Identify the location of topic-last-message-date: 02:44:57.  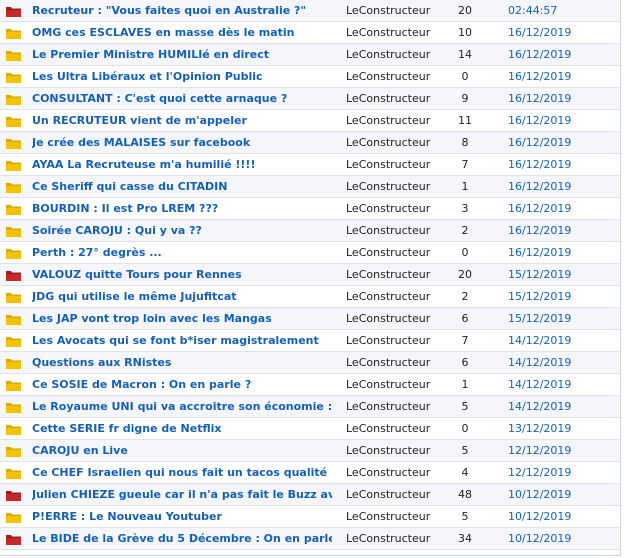
(532, 10).